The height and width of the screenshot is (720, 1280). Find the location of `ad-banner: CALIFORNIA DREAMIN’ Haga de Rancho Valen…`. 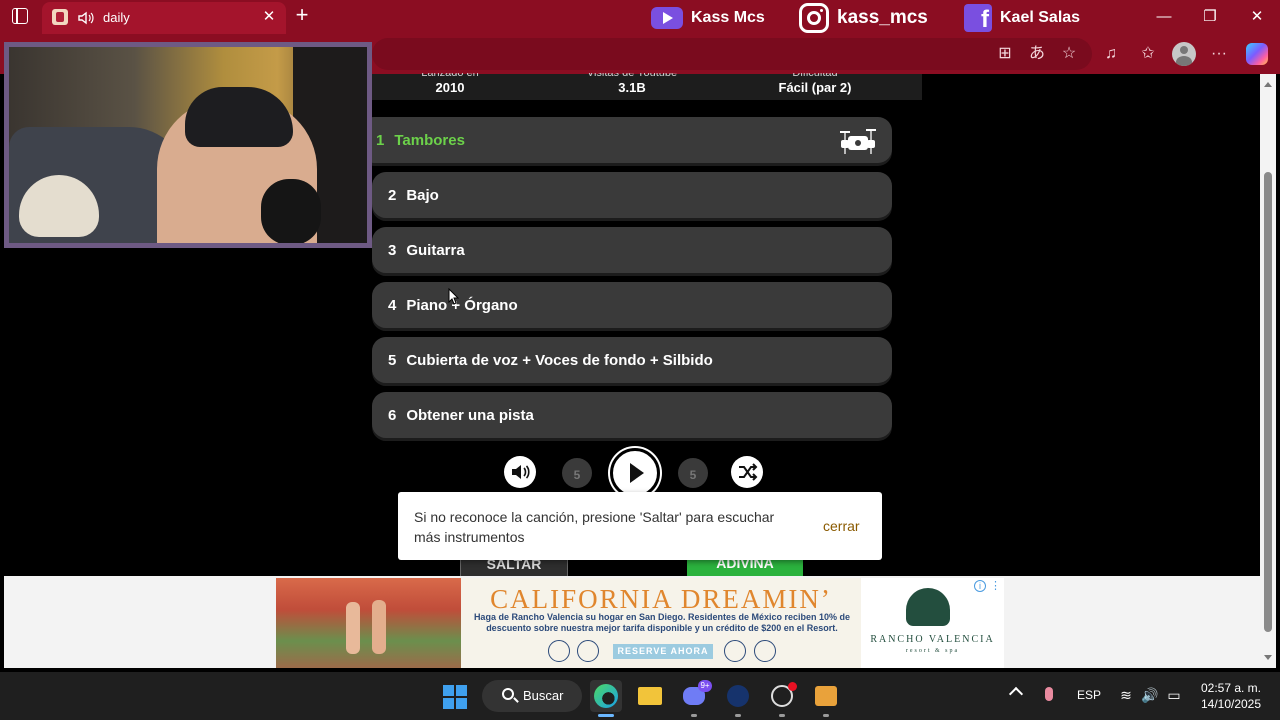

ad-banner: CALIFORNIA DREAMIN’ Haga de Rancho Valen… is located at coordinates (640, 623).